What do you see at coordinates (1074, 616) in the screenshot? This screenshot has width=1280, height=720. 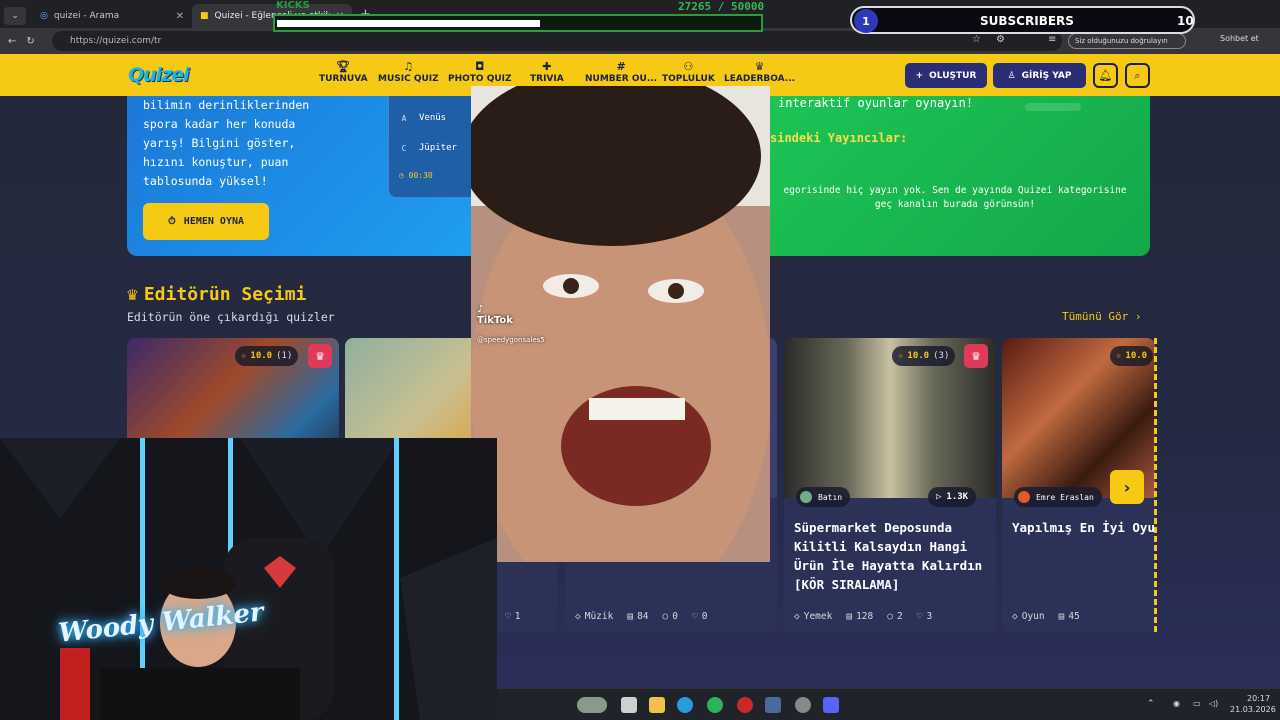 I see `questions-count: 45` at bounding box center [1074, 616].